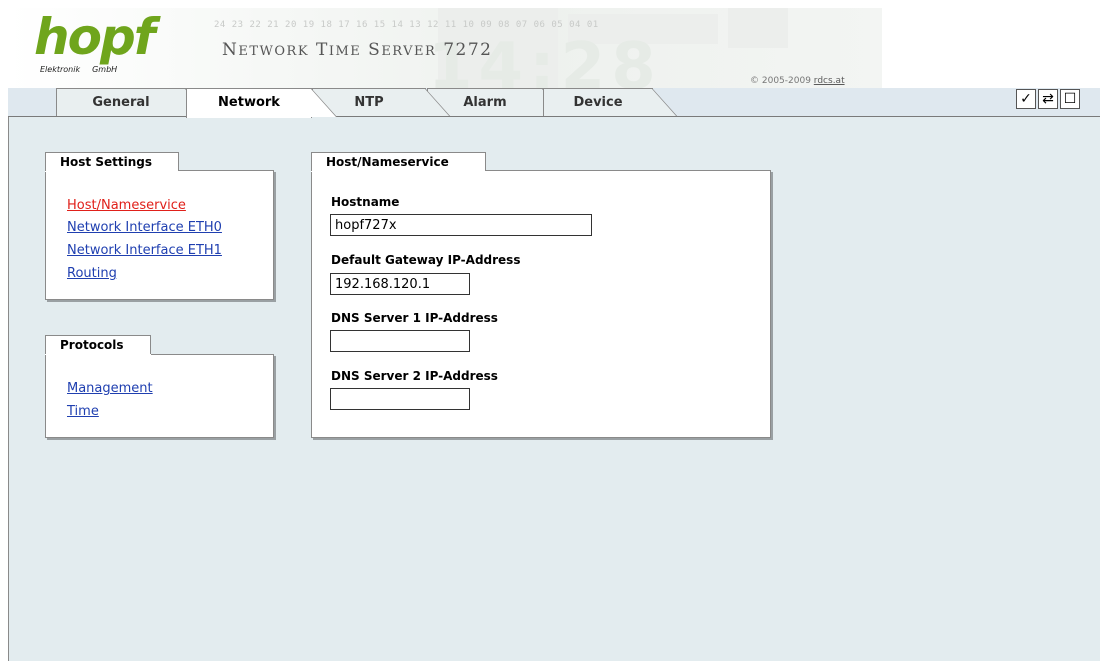 This screenshot has width=1100, height=661. I want to click on tab-network: Network, so click(261, 103).